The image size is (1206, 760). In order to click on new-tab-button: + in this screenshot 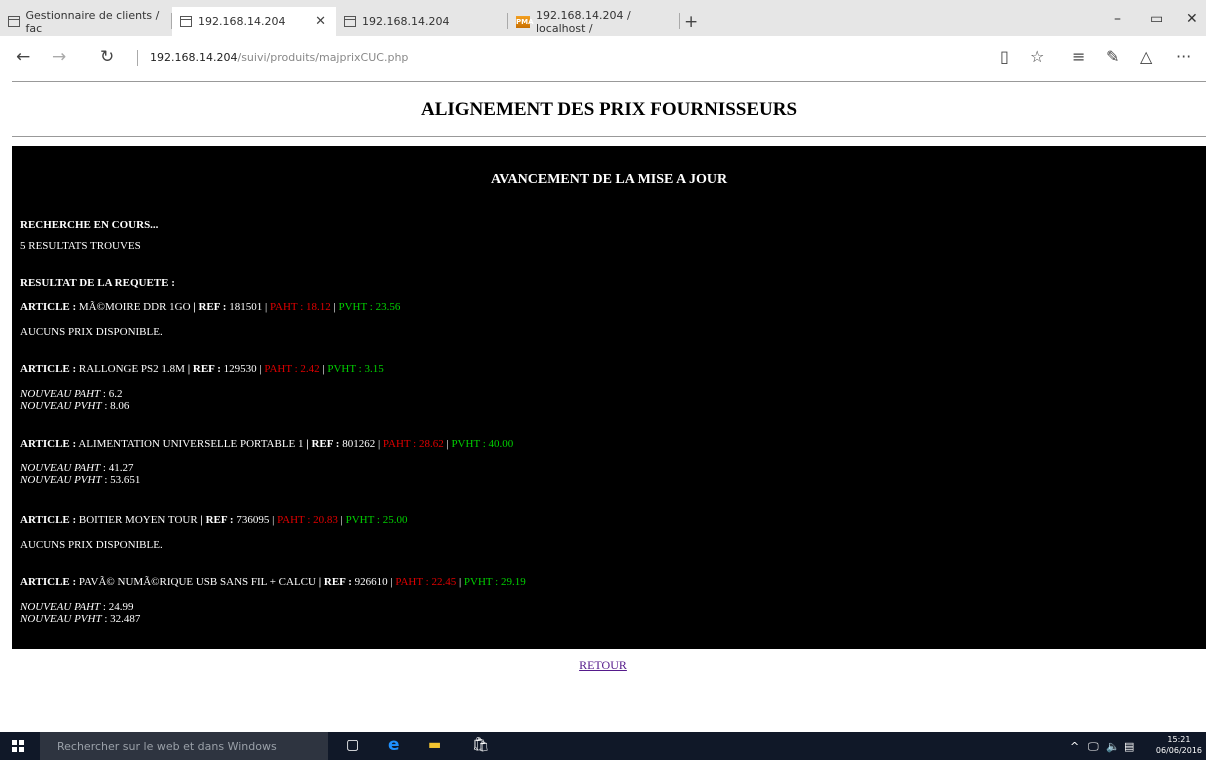, I will do `click(691, 22)`.